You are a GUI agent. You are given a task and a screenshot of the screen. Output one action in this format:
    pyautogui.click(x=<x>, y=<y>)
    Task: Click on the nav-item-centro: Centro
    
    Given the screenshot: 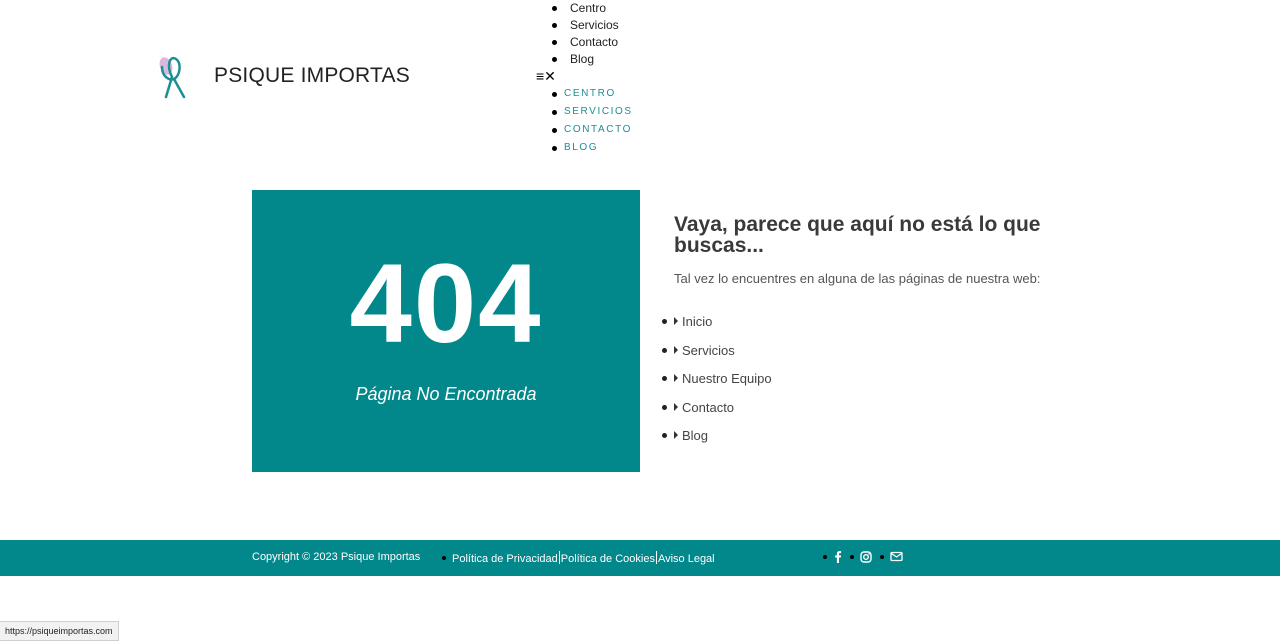 What is the action you would take?
    pyautogui.click(x=585, y=8)
    